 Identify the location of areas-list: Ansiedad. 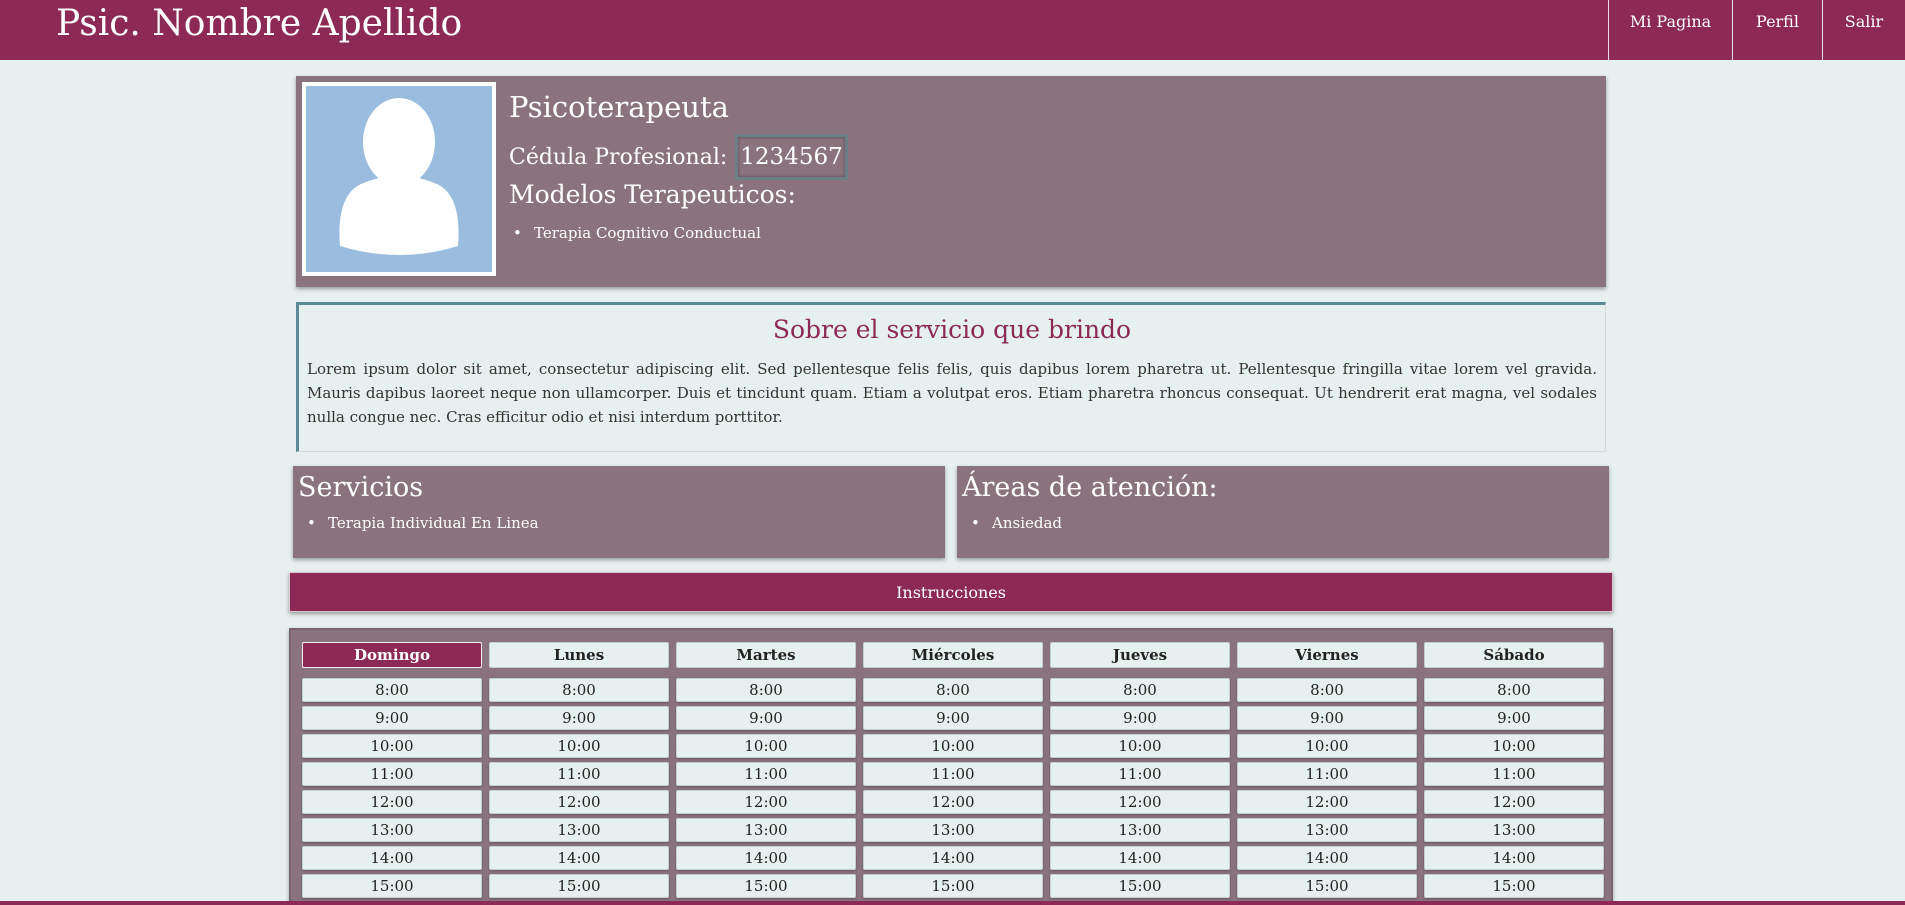
(1015, 523).